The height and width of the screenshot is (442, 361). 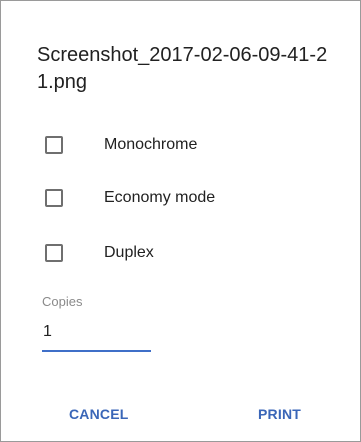 I want to click on economy-mode-checkbox, so click(x=54, y=198).